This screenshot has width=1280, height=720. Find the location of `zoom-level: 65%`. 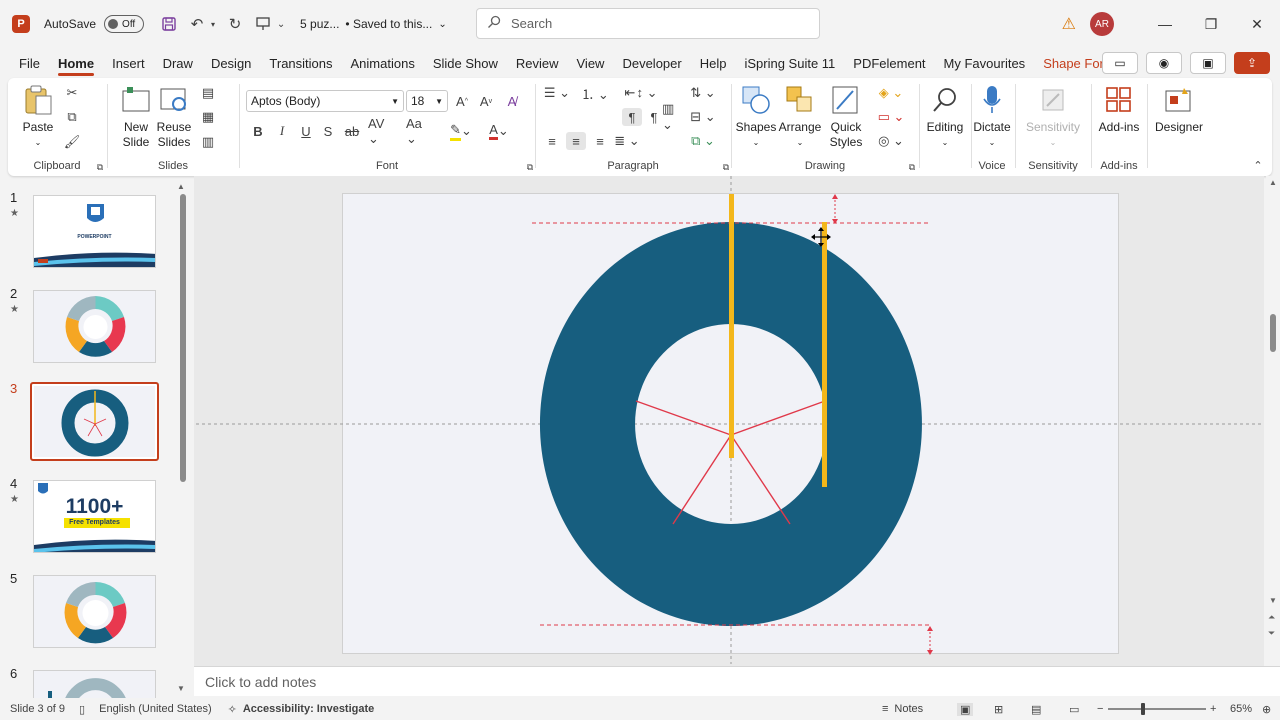

zoom-level: 65% is located at coordinates (1241, 709).